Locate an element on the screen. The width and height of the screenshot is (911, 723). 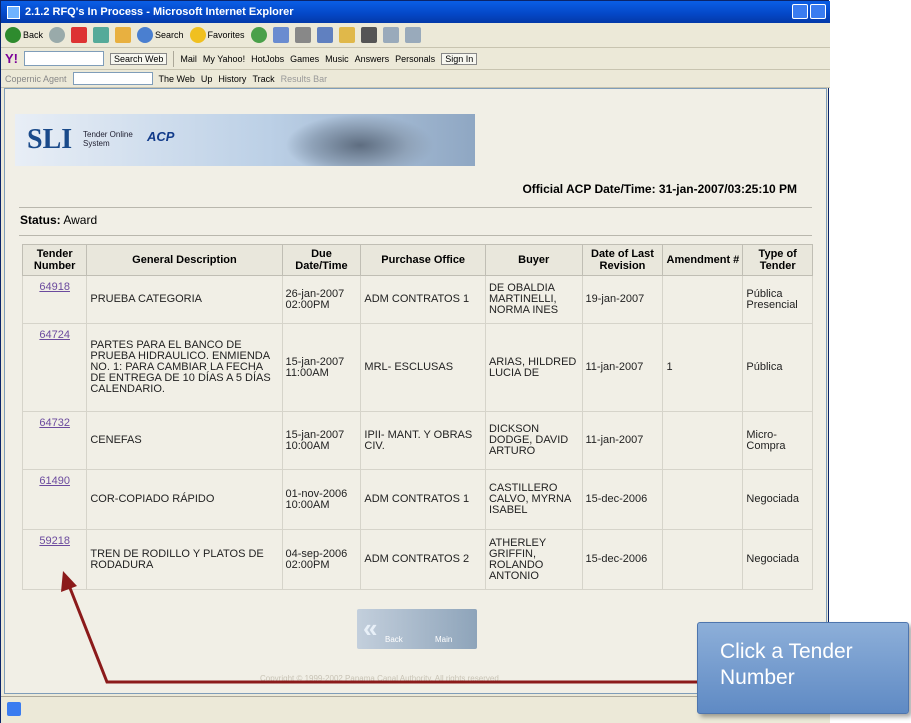
tender-number-link: 61490 is located at coordinates (54, 481).